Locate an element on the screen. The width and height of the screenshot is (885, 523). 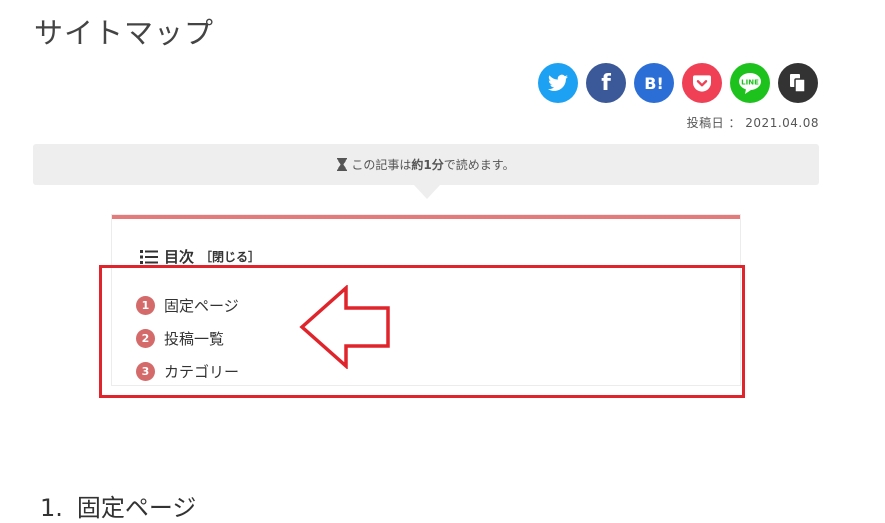
share-copy-button is located at coordinates (798, 83).